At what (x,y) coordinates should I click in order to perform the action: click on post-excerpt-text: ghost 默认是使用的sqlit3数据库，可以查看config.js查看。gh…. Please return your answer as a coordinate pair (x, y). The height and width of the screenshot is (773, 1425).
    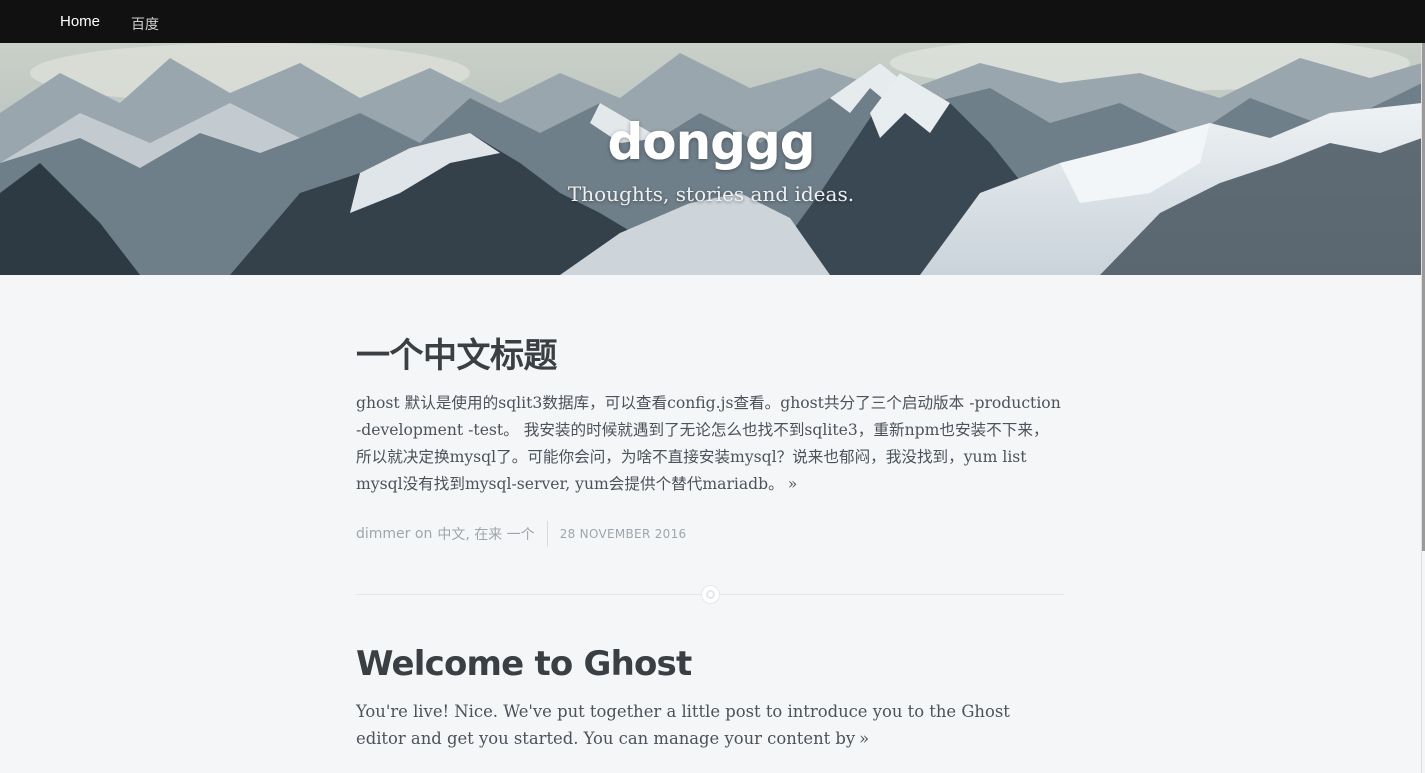
    Looking at the image, I should click on (708, 443).